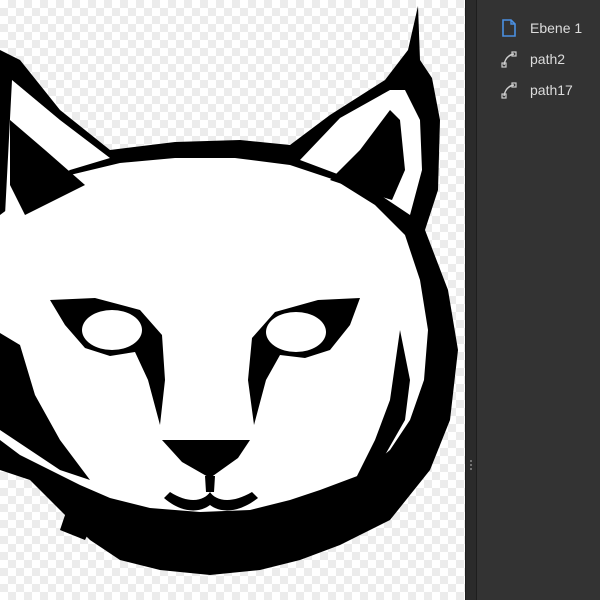 Image resolution: width=600 pixels, height=600 pixels. I want to click on splitter-grip-icon, so click(471, 467).